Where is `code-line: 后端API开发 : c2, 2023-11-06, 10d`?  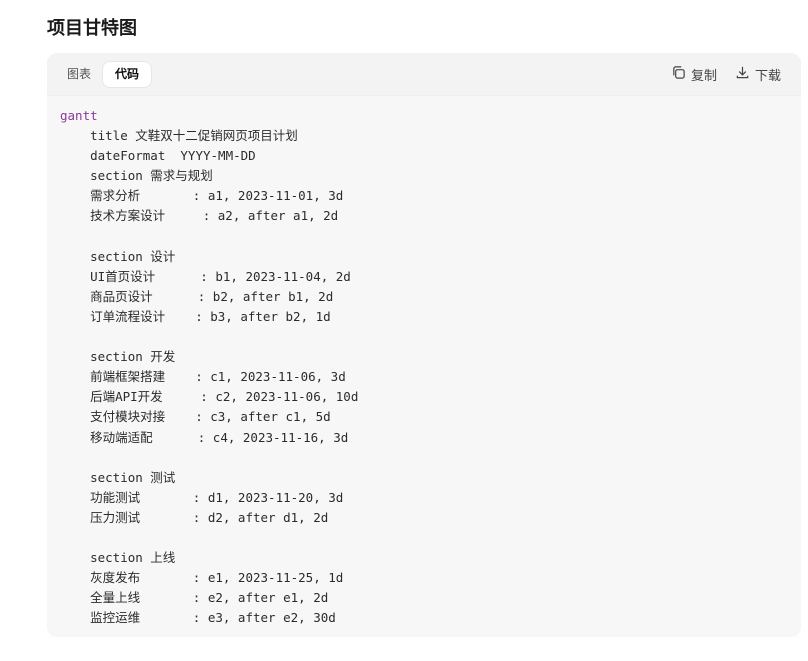
code-line: 后端API开发 : c2, 2023-11-06, 10d is located at coordinates (209, 397).